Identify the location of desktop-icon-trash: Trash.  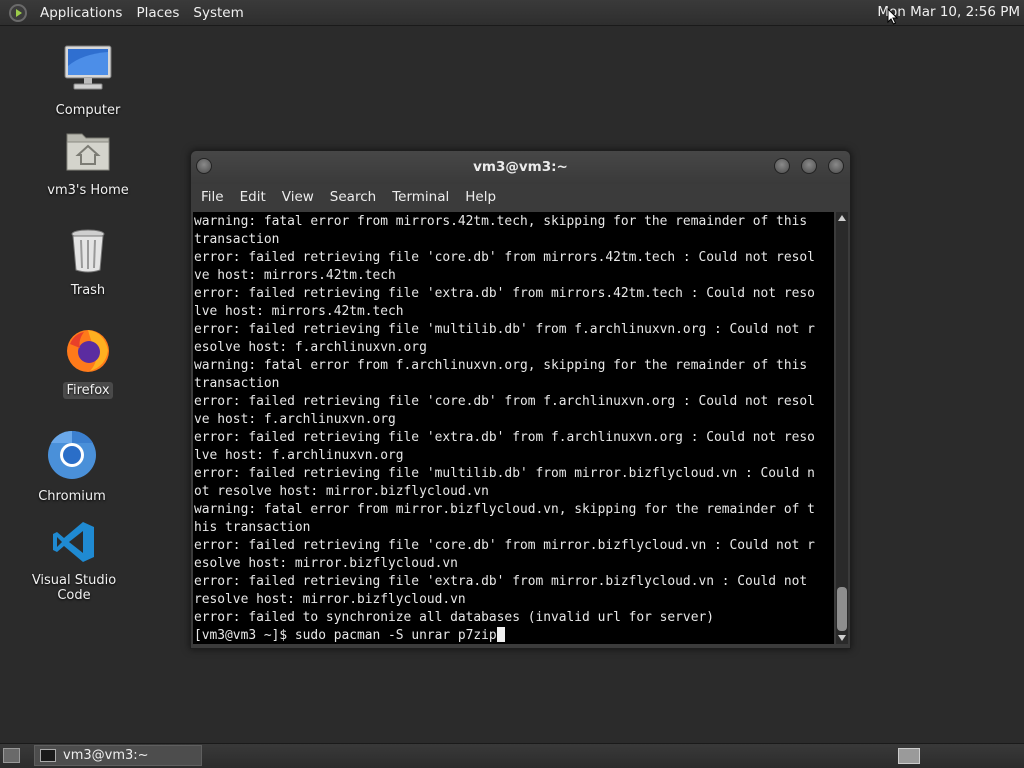
(88, 263).